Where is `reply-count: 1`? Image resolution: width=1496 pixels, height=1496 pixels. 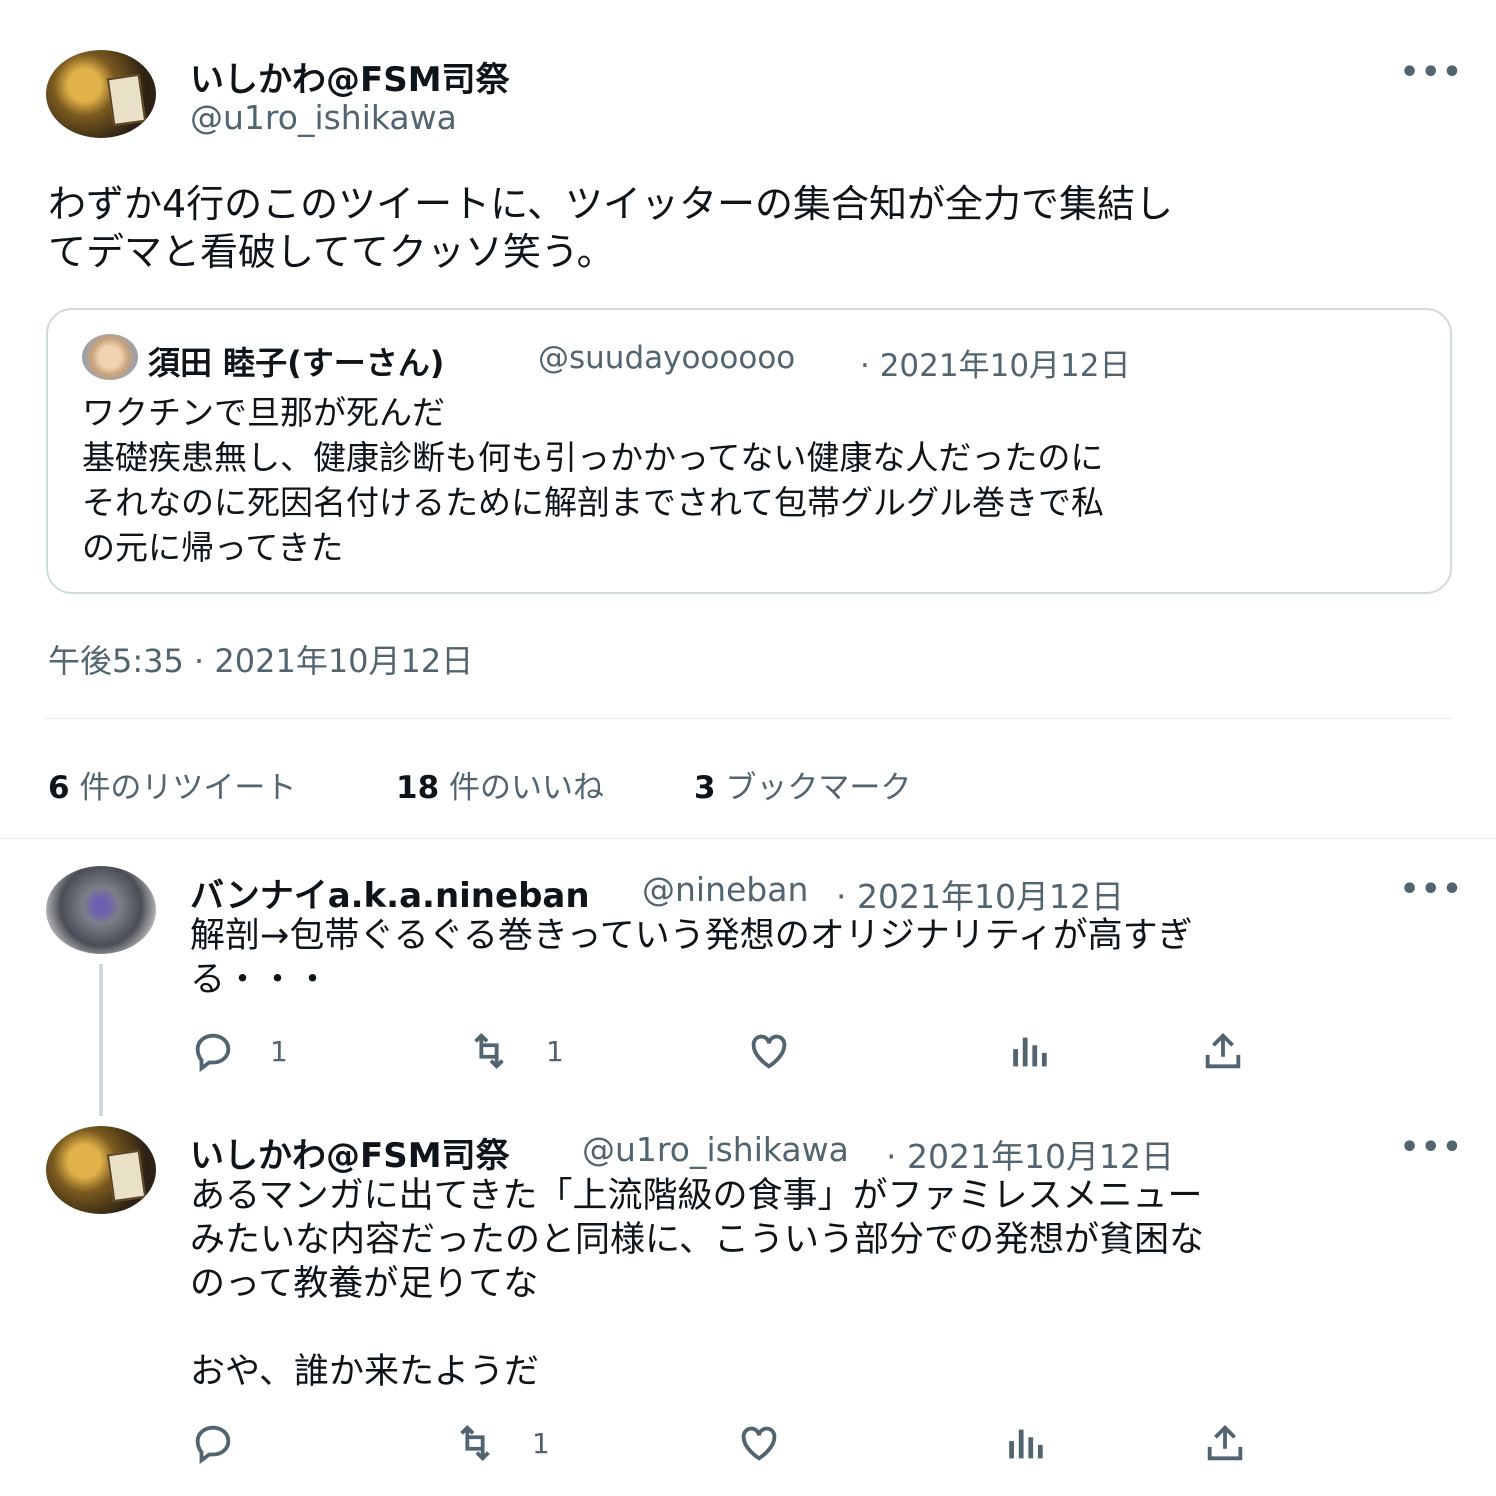 reply-count: 1 is located at coordinates (279, 1051).